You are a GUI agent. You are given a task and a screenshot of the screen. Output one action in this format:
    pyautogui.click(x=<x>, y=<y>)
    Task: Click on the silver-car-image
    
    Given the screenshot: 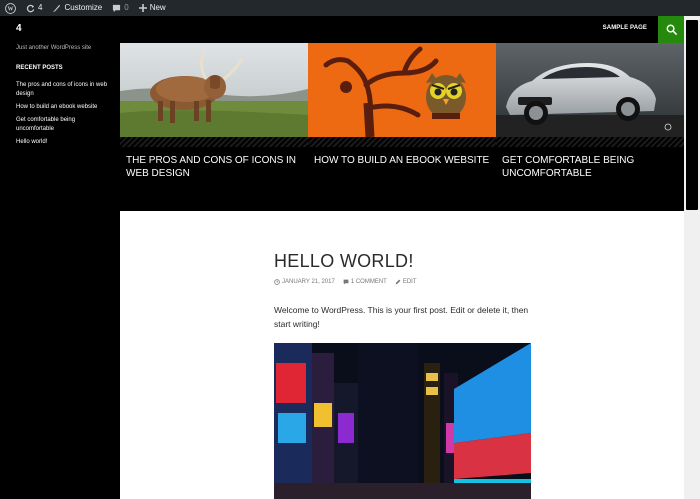 What is the action you would take?
    pyautogui.click(x=590, y=90)
    